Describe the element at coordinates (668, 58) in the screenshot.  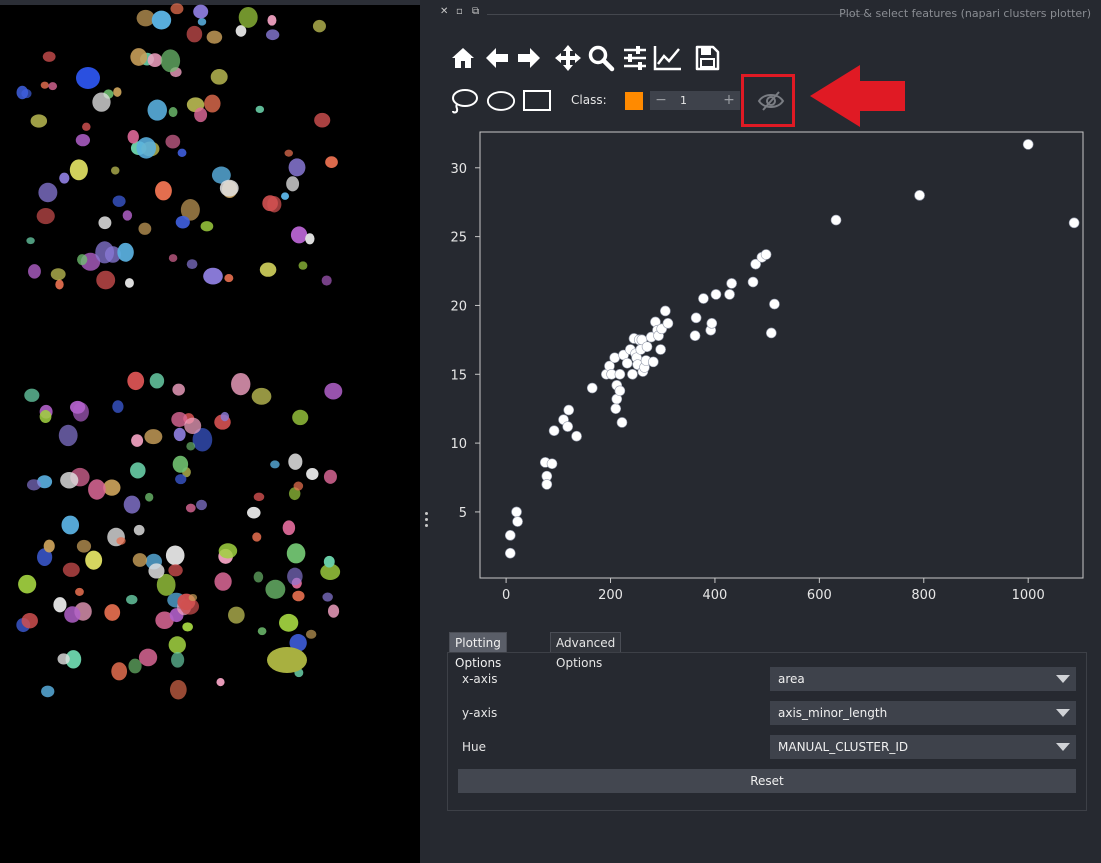
I see `line-chart-icon` at that location.